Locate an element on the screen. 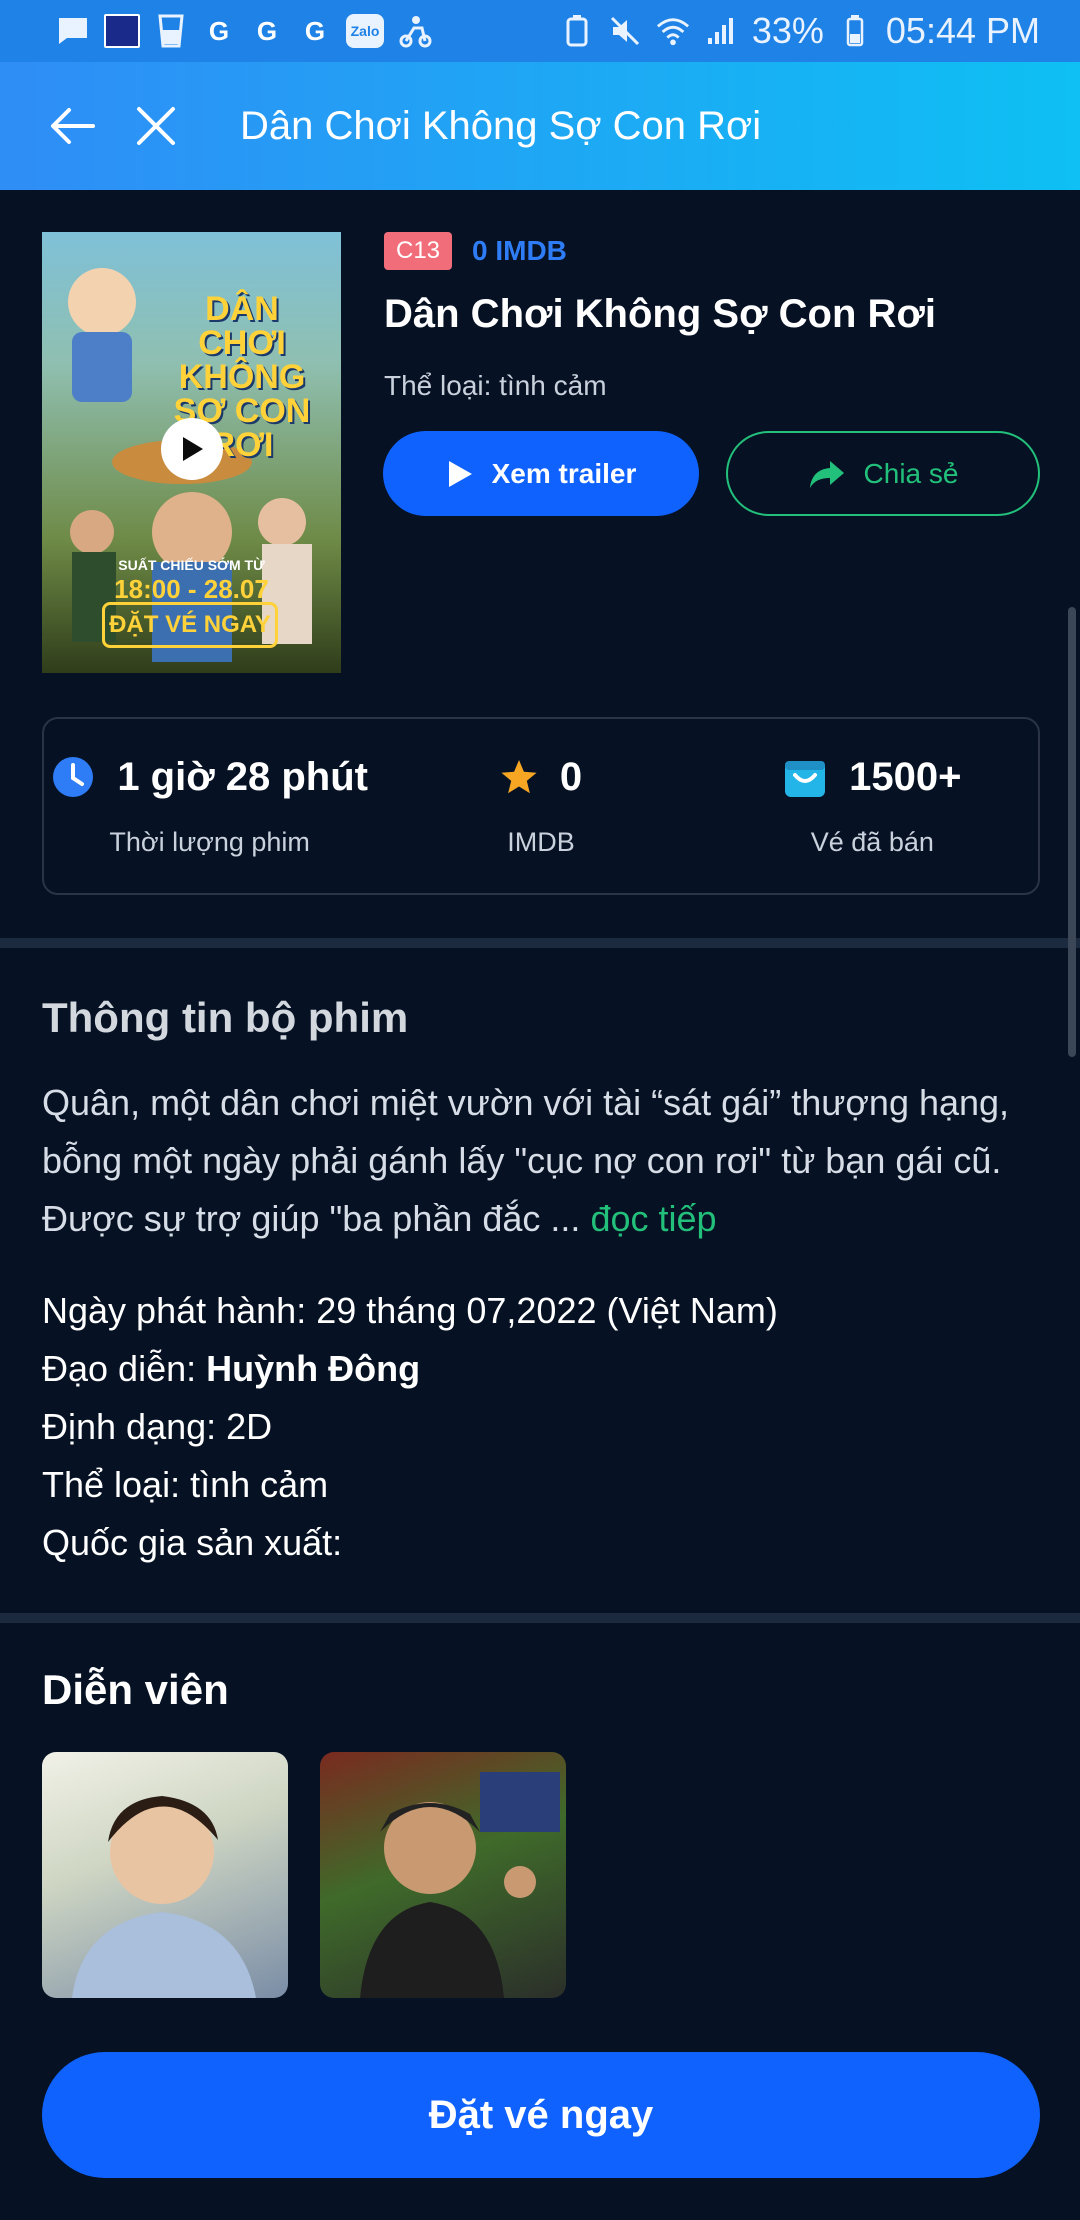 The width and height of the screenshot is (1080, 2220). close-button is located at coordinates (156, 126).